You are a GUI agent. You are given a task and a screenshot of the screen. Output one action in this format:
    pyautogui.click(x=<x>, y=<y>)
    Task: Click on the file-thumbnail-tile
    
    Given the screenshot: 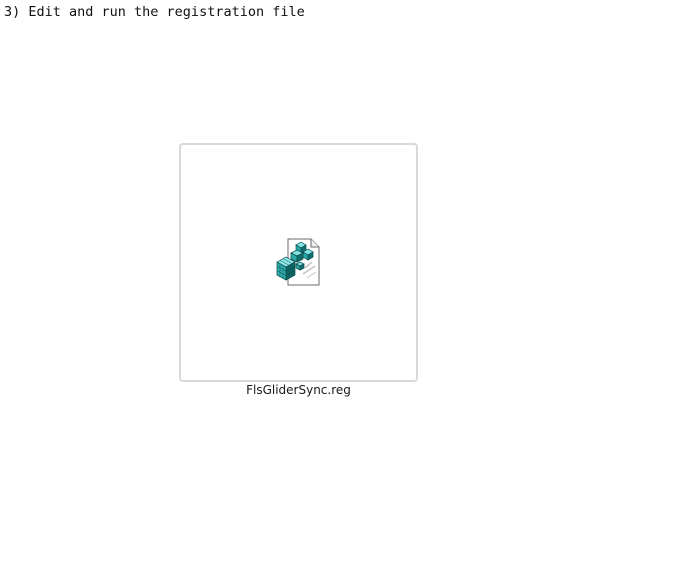 What is the action you would take?
    pyautogui.click(x=298, y=262)
    